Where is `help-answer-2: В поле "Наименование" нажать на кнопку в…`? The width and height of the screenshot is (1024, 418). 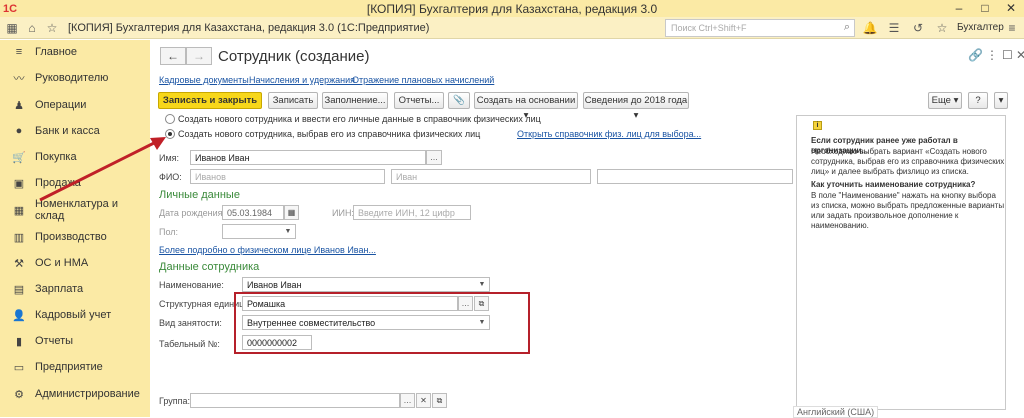
help-answer-2: В поле "Наименование" нажать на кнопку в… is located at coordinates (908, 210).